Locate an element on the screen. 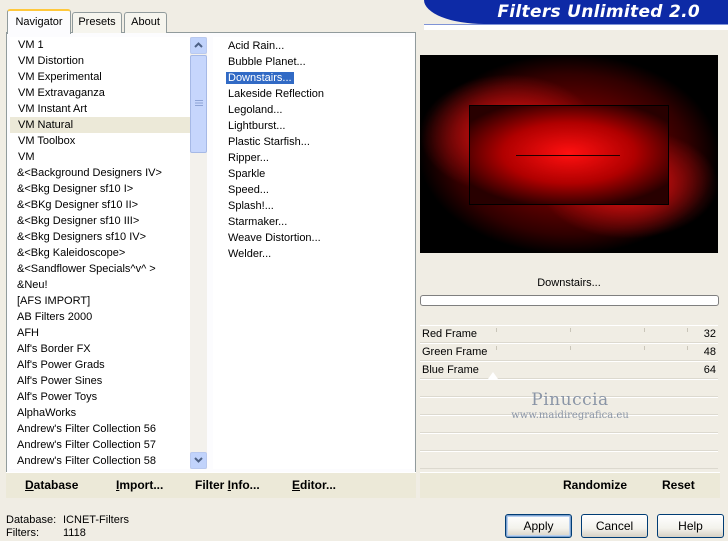 Image resolution: width=728 pixels, height=541 pixels. param-row-blue-frame: Blue Frame 64 is located at coordinates (569, 370).